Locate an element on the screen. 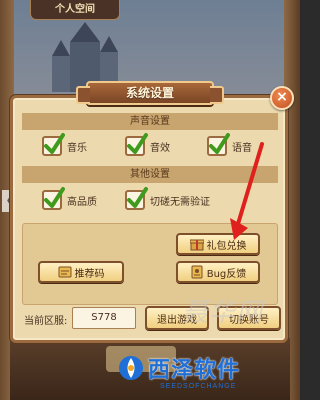 Image resolution: width=320 pixels, height=400 pixels. sound-effects-option: 音效 is located at coordinates (147, 144).